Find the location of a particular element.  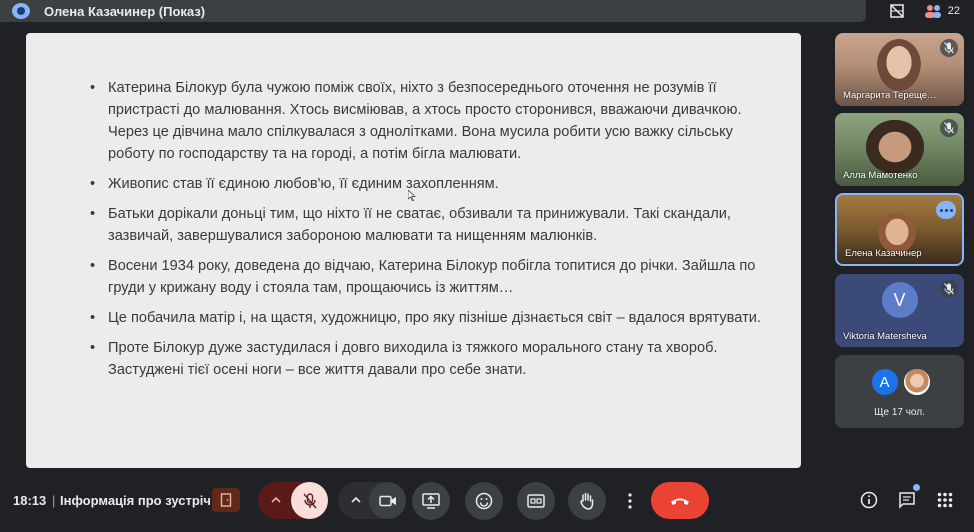

more-participants-tile: A Ще 17 чол. is located at coordinates (899, 391).